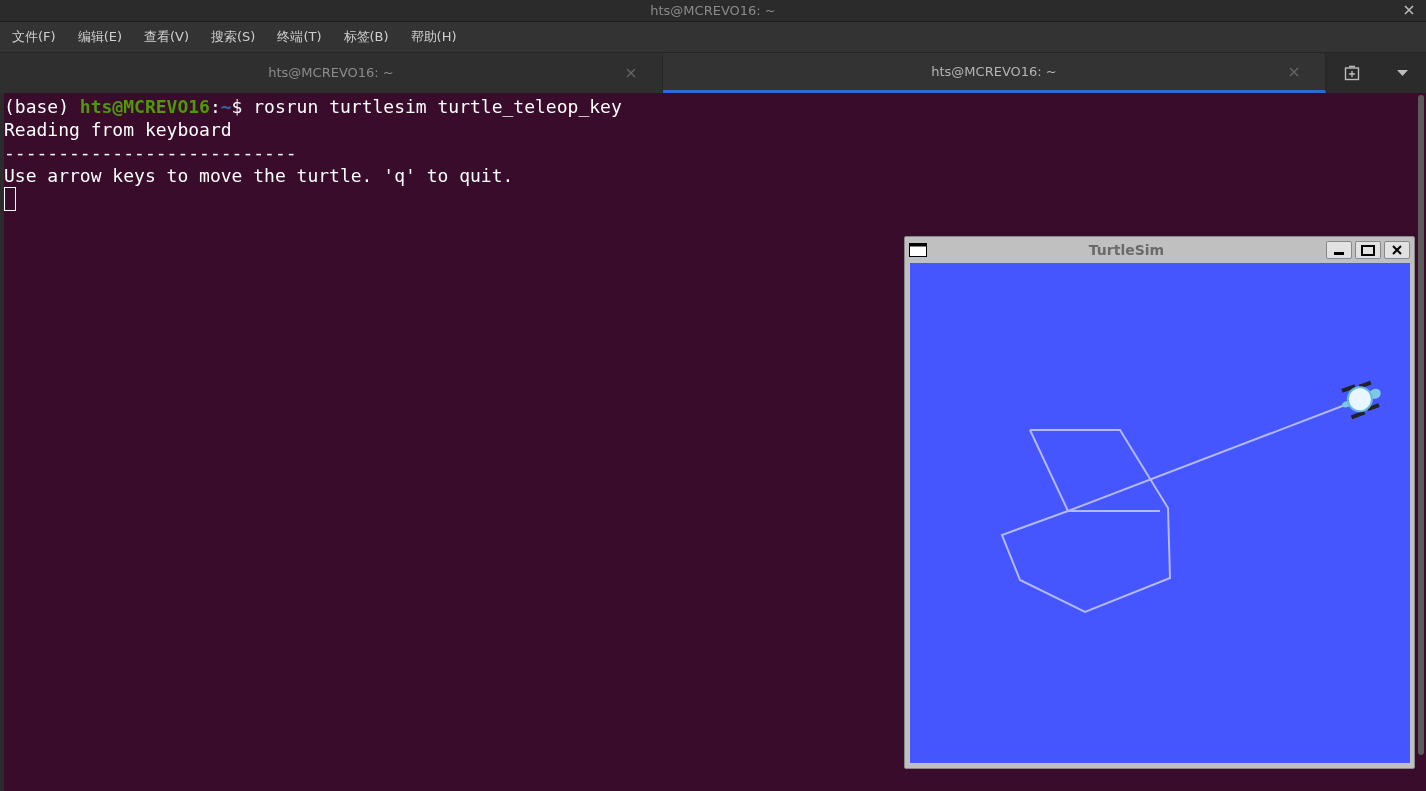 The height and width of the screenshot is (791, 1426). What do you see at coordinates (233, 37) in the screenshot?
I see `menu-item: 搜索(S)` at bounding box center [233, 37].